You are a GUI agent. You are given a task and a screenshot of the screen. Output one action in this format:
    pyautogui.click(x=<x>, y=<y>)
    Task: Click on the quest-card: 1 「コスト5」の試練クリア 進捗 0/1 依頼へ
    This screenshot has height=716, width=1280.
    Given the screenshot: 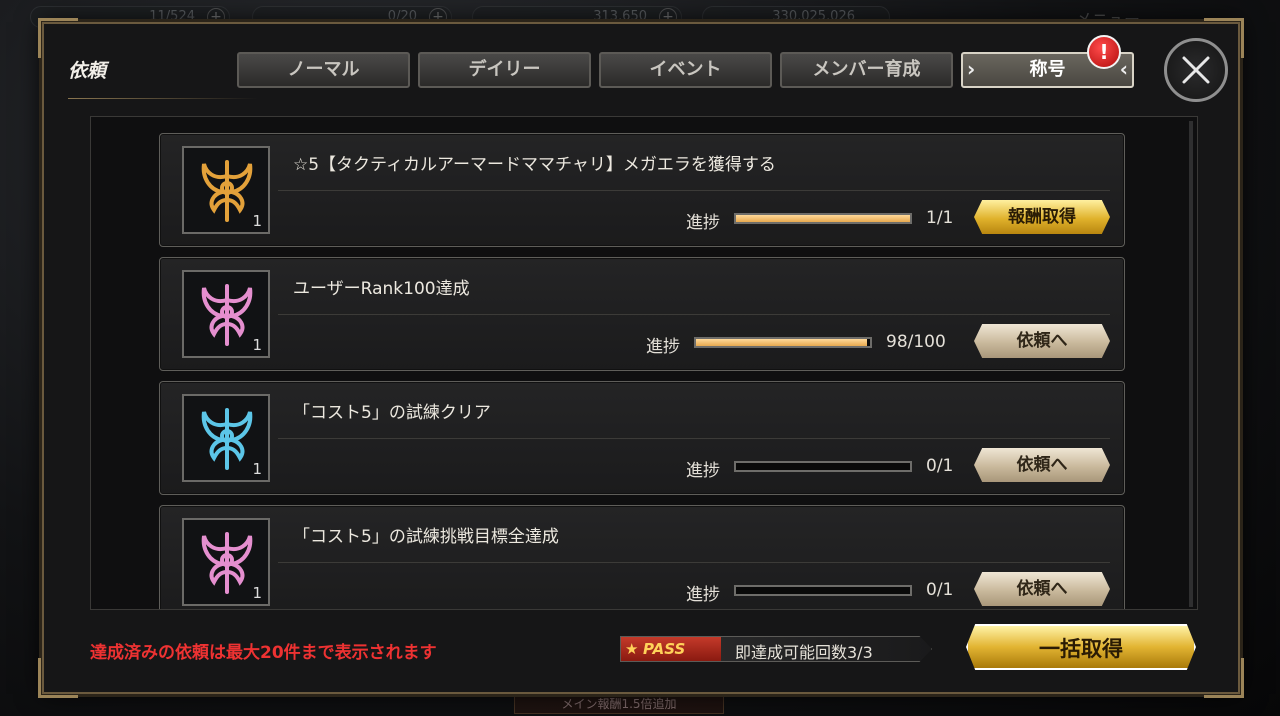 What is the action you would take?
    pyautogui.click(x=642, y=438)
    